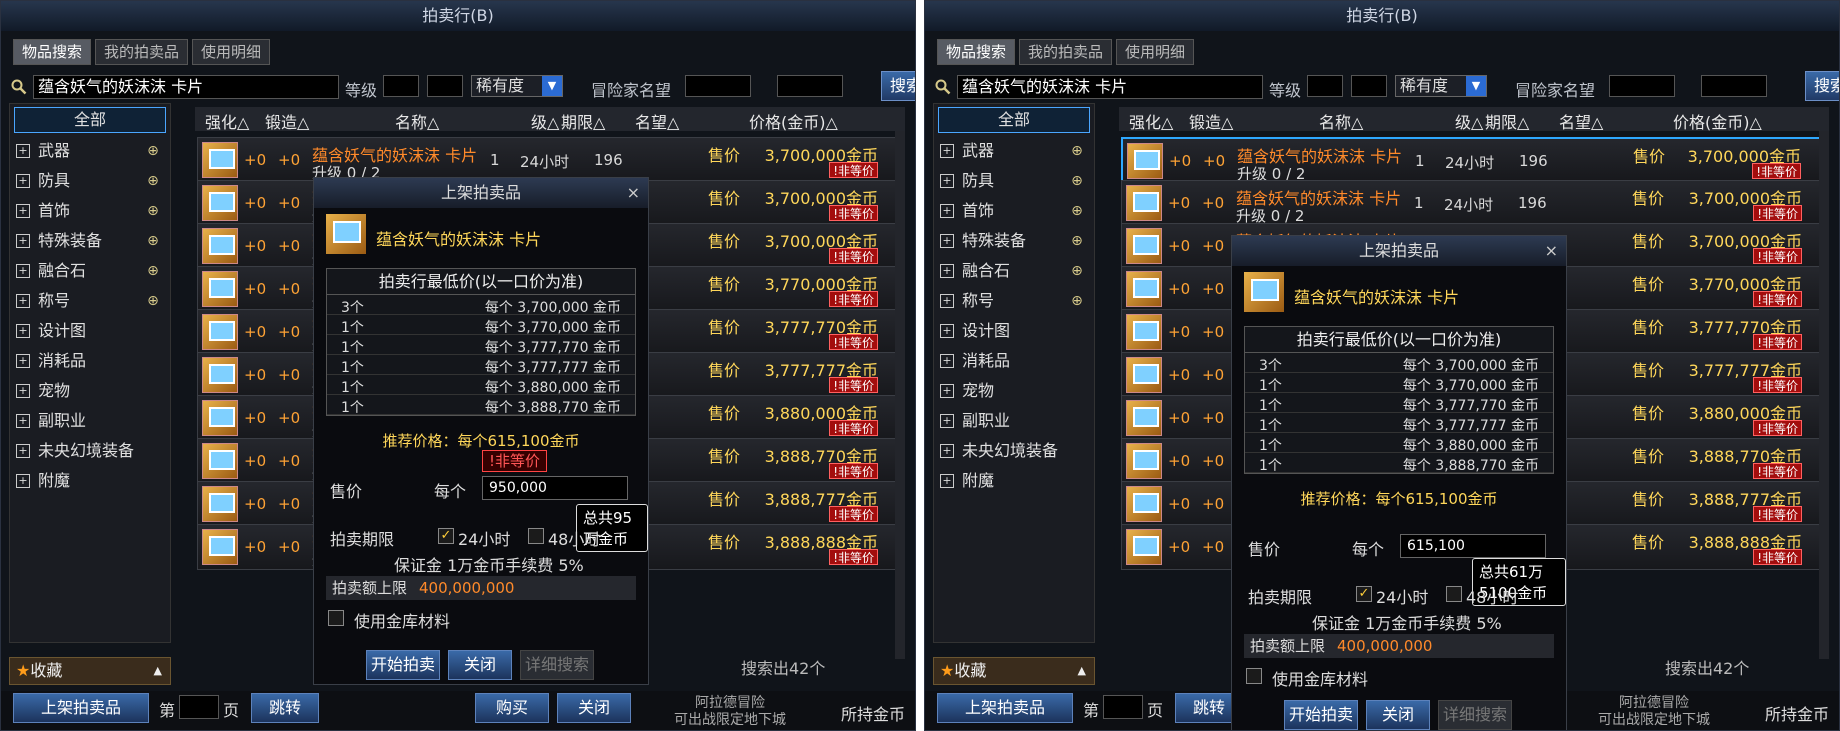 The width and height of the screenshot is (1840, 731). I want to click on close-button: 关闭, so click(594, 708).